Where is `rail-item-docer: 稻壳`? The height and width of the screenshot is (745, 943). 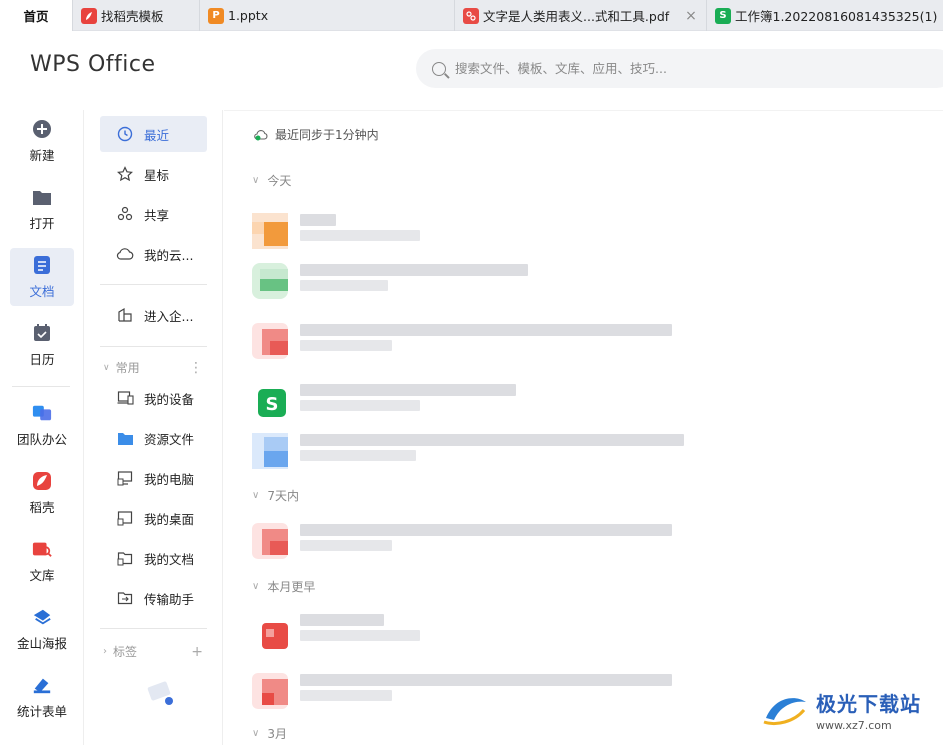
rail-item-docer: 稻壳 is located at coordinates (42, 493).